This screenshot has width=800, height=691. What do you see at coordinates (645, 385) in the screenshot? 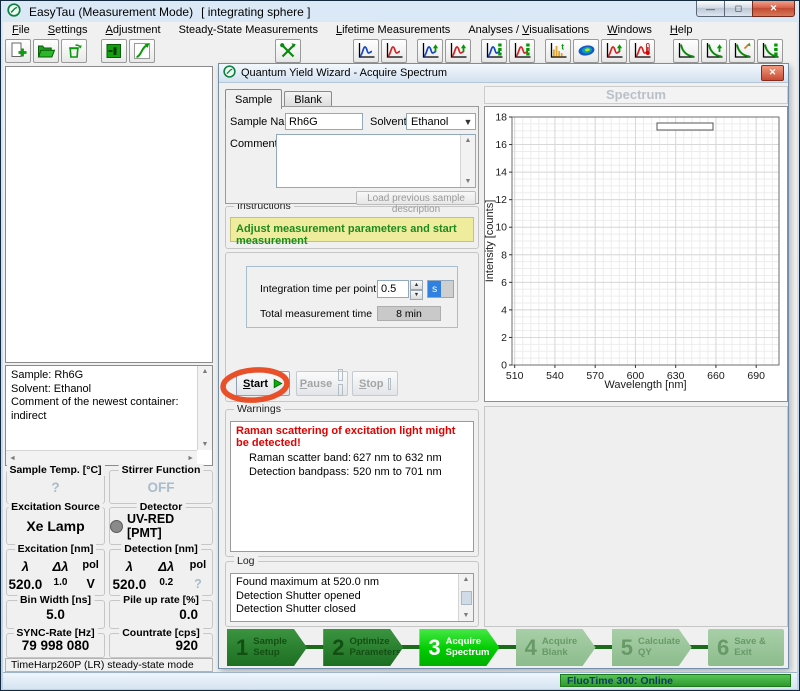
I see `svg-text: Wavelength [nm]` at bounding box center [645, 385].